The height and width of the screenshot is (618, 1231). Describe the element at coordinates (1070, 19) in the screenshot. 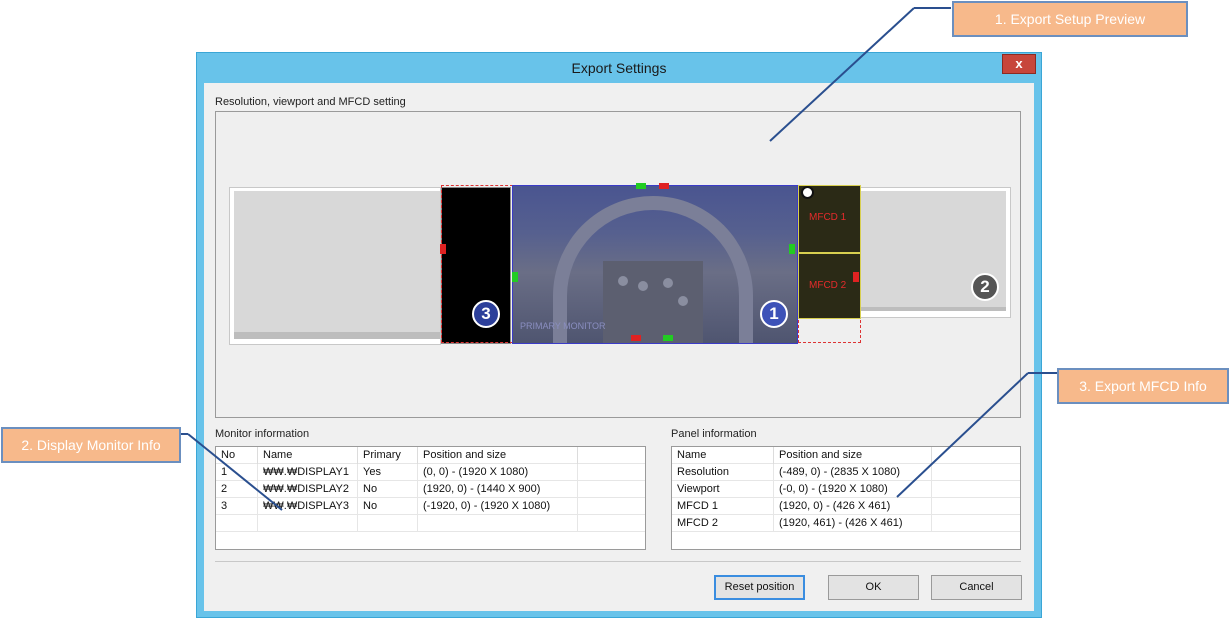

I see `callout-export-setup-preview: 1. Export Setup Preview` at that location.